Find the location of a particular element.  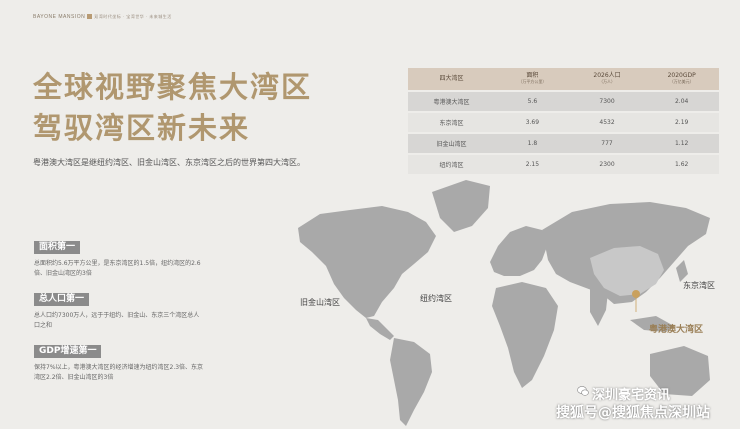

table-cell: 2.04 is located at coordinates (681, 101).